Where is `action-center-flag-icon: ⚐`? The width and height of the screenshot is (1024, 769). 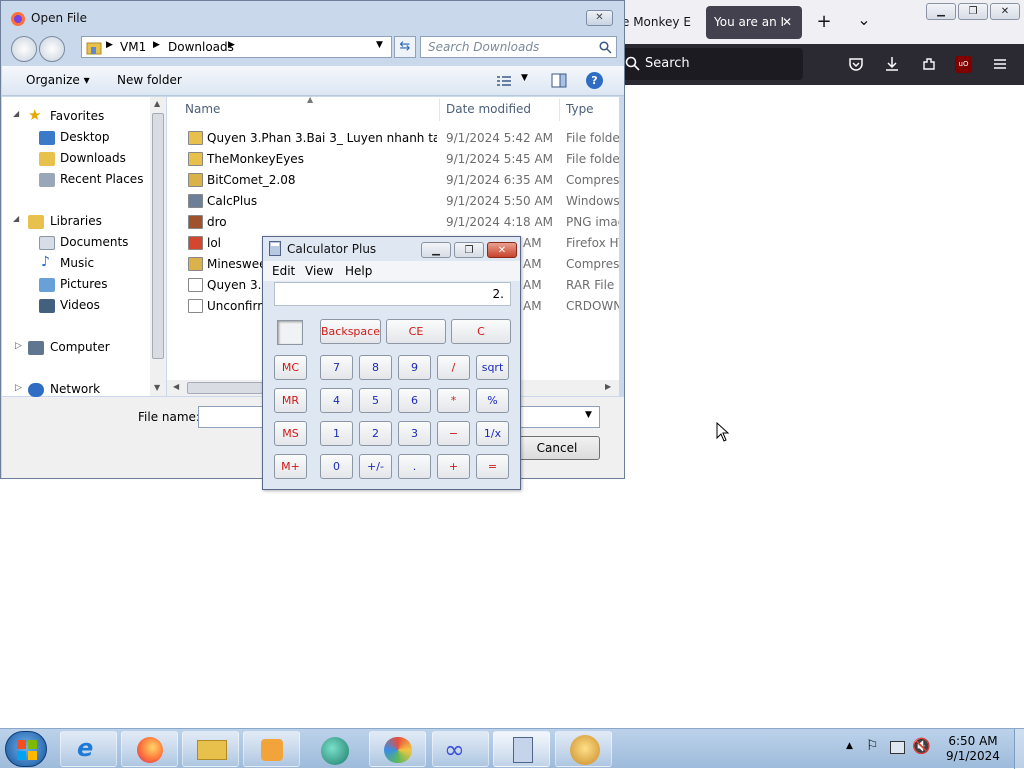
action-center-flag-icon: ⚐ is located at coordinates (872, 746).